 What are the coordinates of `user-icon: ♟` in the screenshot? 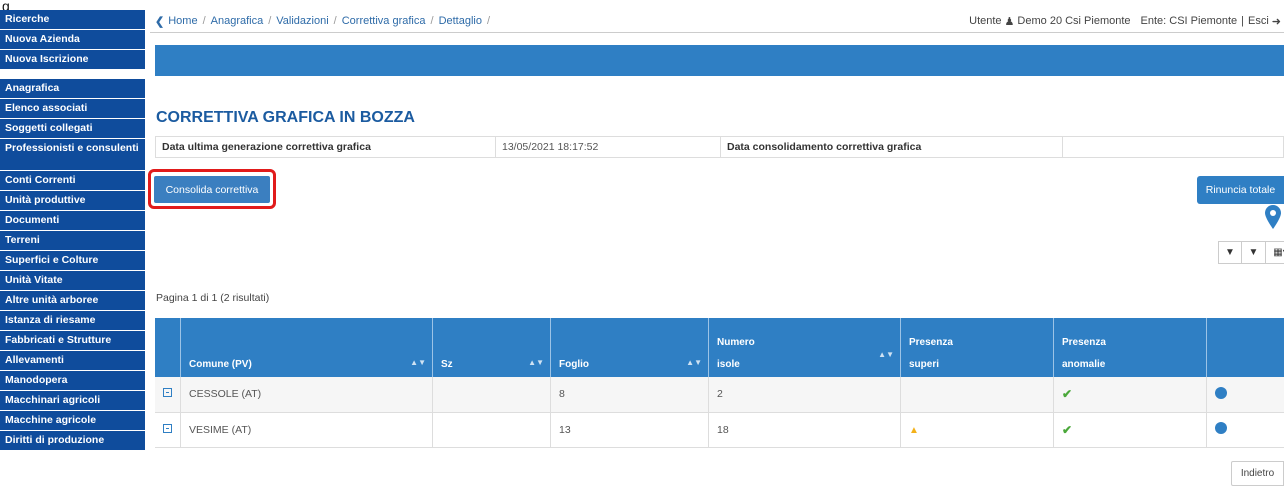 It's located at (1009, 21).